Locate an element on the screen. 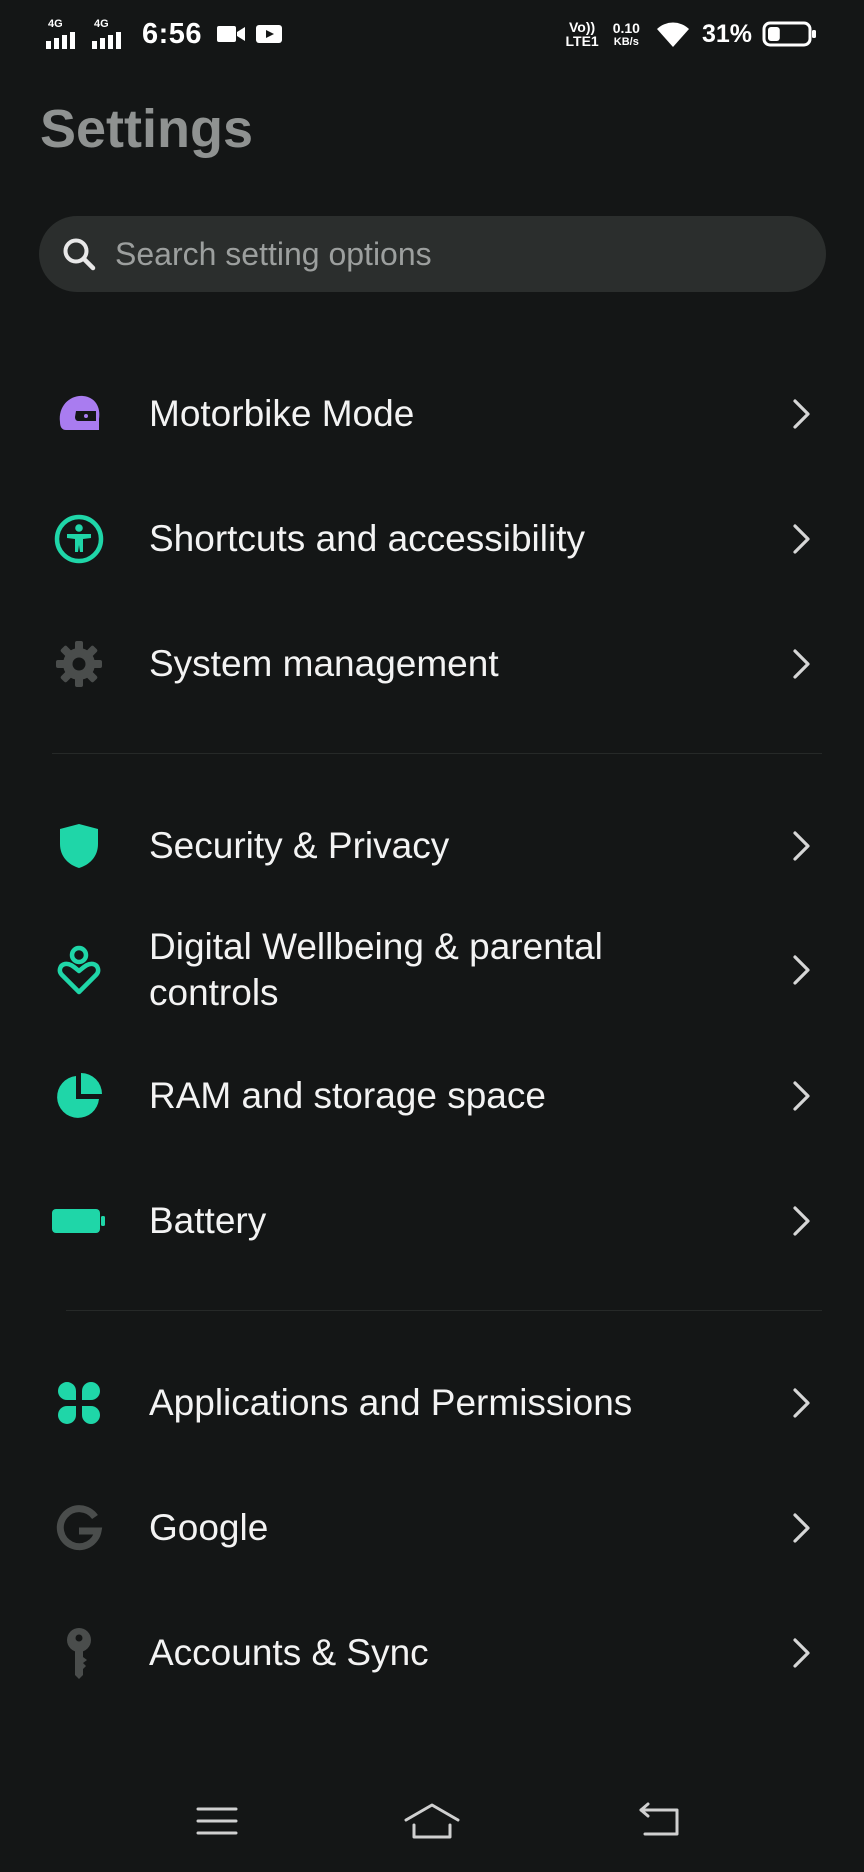 The height and width of the screenshot is (1872, 864). settings-item-label-line1: Digital Wellbeing & parental is located at coordinates (376, 946).